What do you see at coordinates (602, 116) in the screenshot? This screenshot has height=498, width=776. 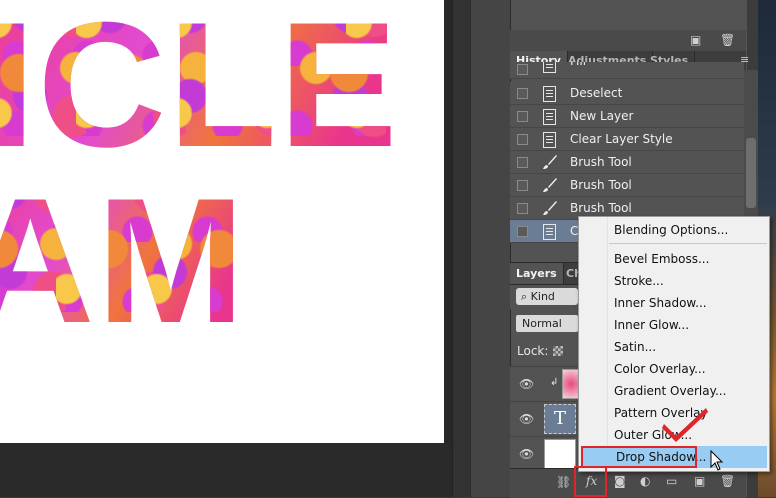 I see `history-item-label: New Layer` at bounding box center [602, 116].